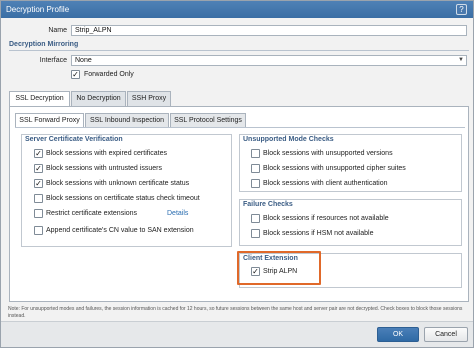 The image size is (474, 348). Describe the element at coordinates (446, 334) in the screenshot. I see `cancel-button: Cancel` at that location.